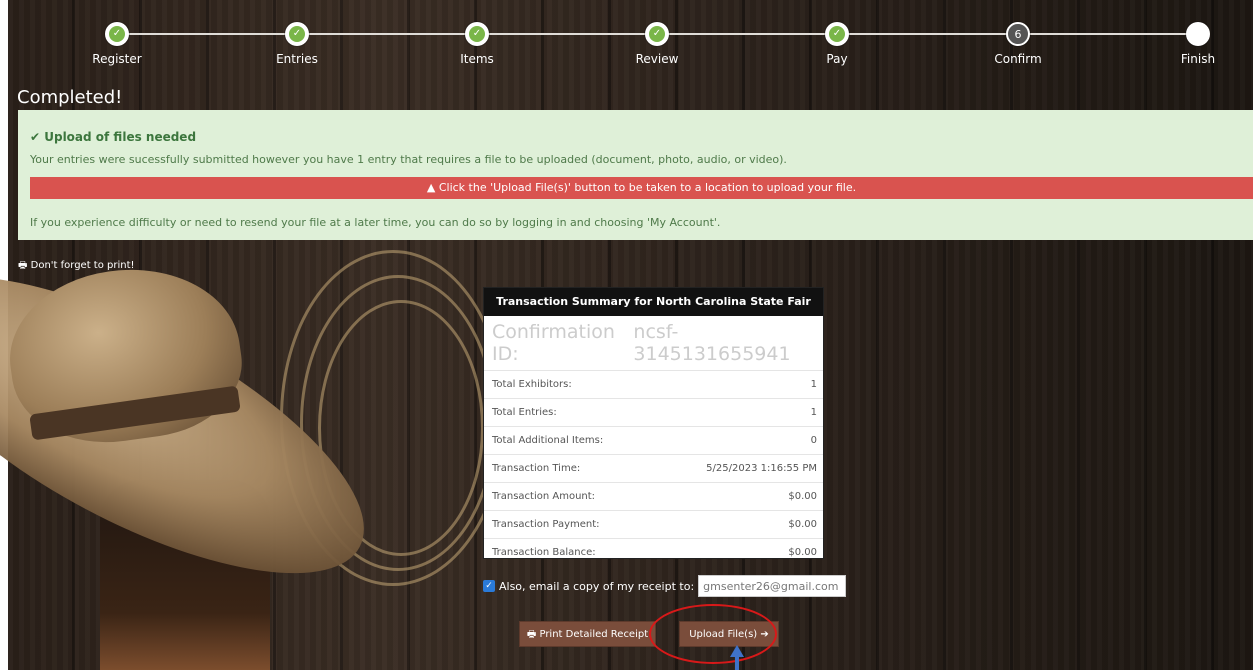 This screenshot has width=1253, height=670. I want to click on page-title: Completed!, so click(70, 97).